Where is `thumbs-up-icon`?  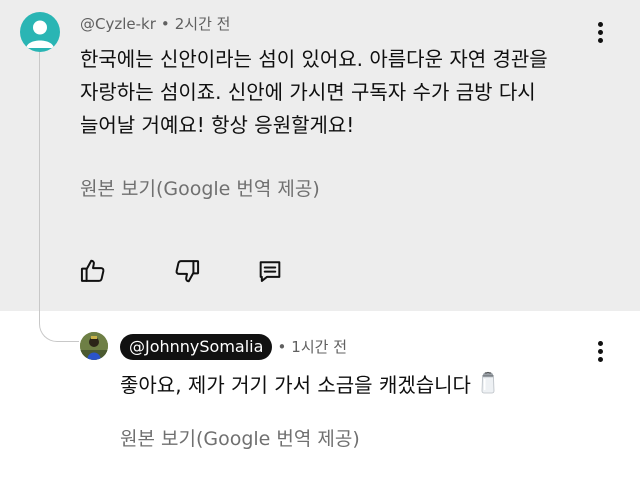 thumbs-up-icon is located at coordinates (92, 270).